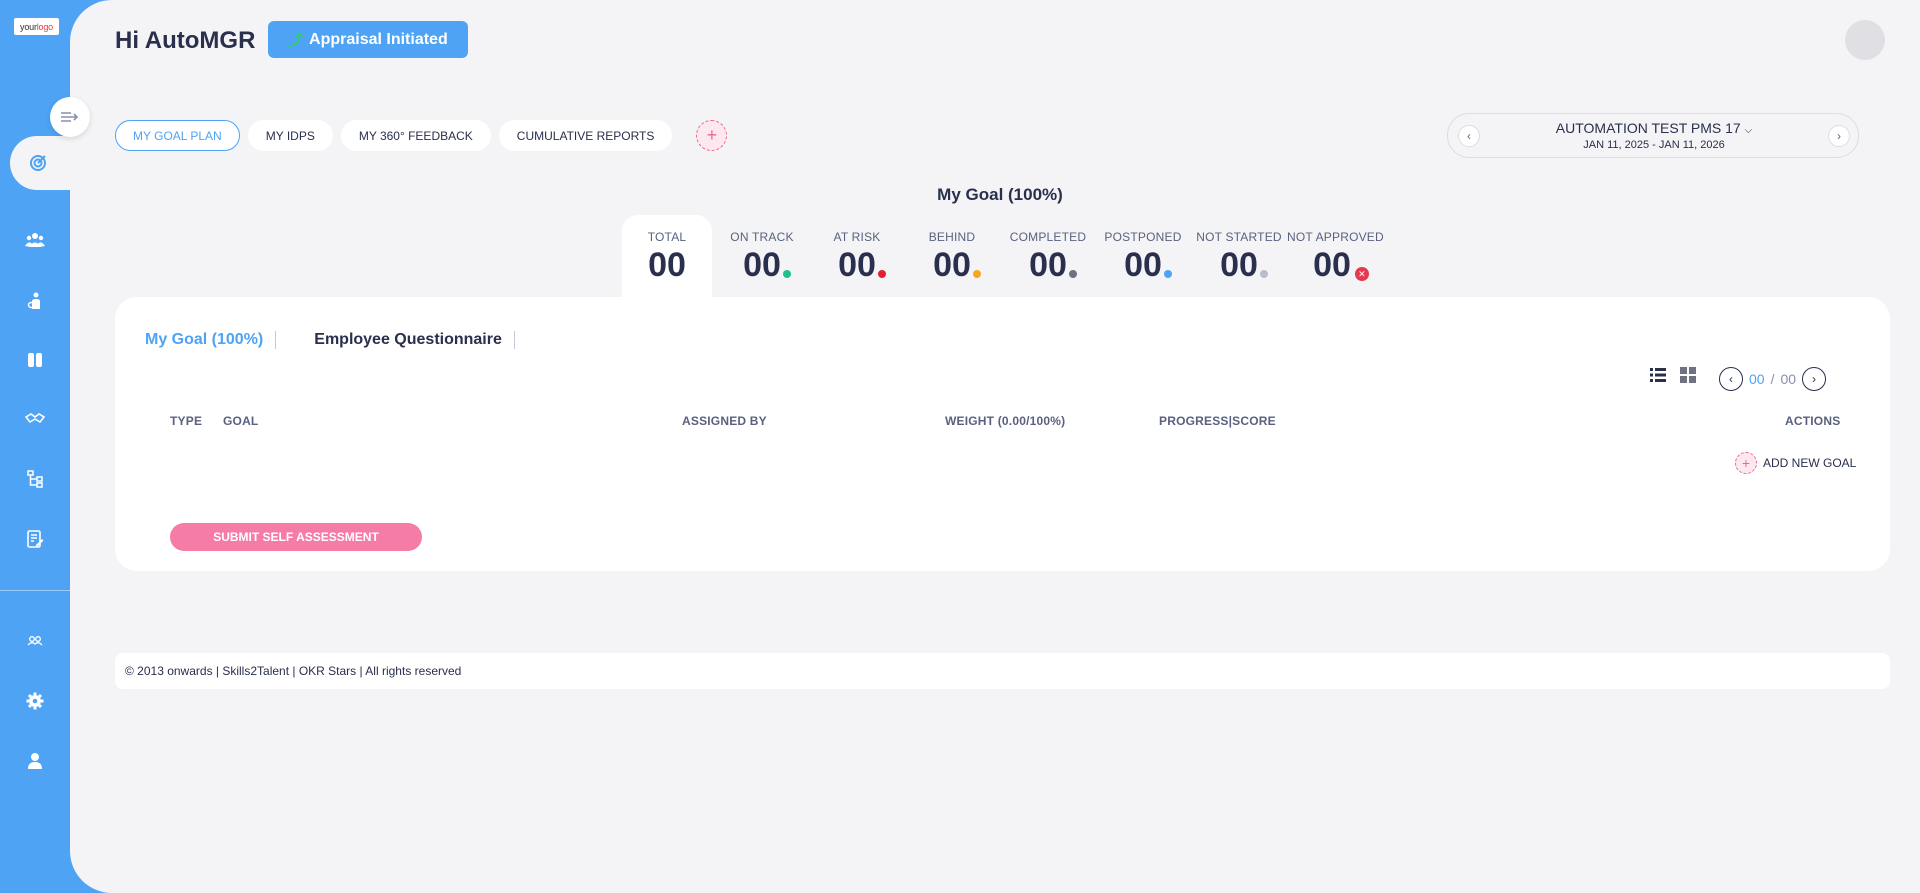 This screenshot has width=1920, height=893. I want to click on behind-dot-icon, so click(976, 274).